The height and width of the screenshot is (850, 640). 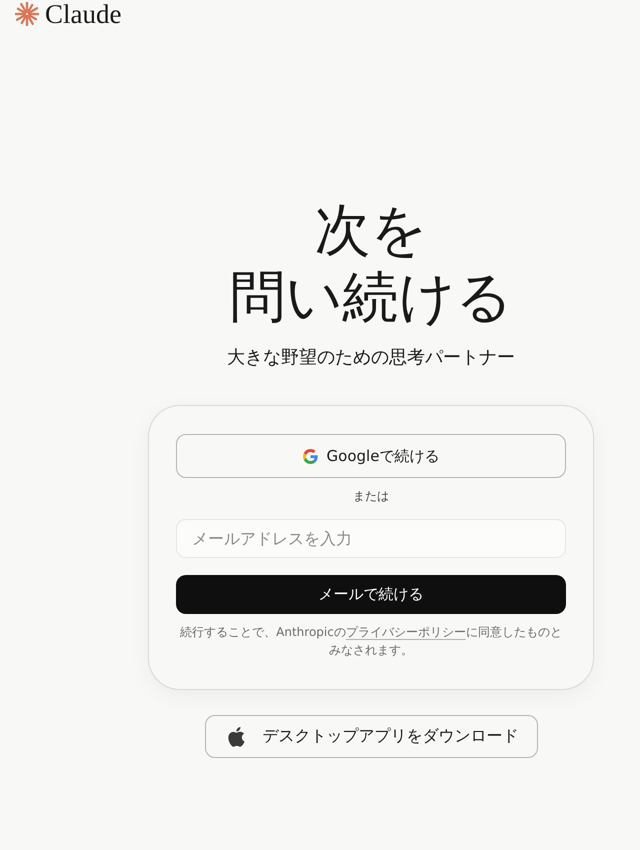 I want to click on google-g-icon, so click(x=310, y=456).